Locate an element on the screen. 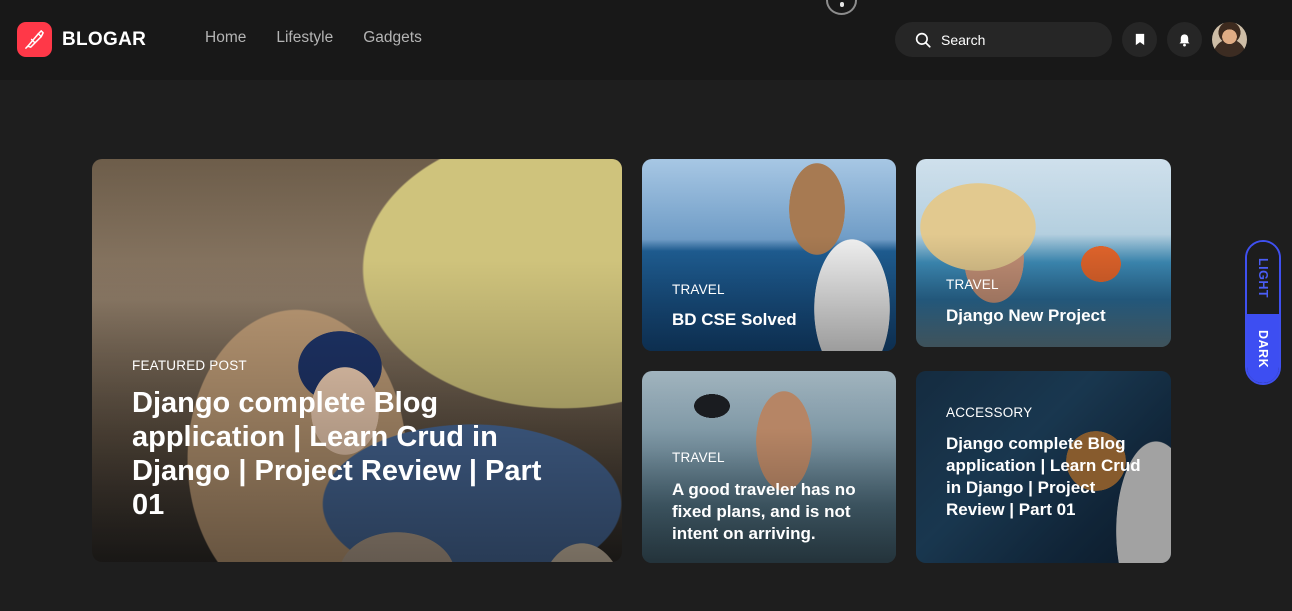 Image resolution: width=1292 pixels, height=611 pixels. dark-mode-label: DARK is located at coordinates (1263, 349).